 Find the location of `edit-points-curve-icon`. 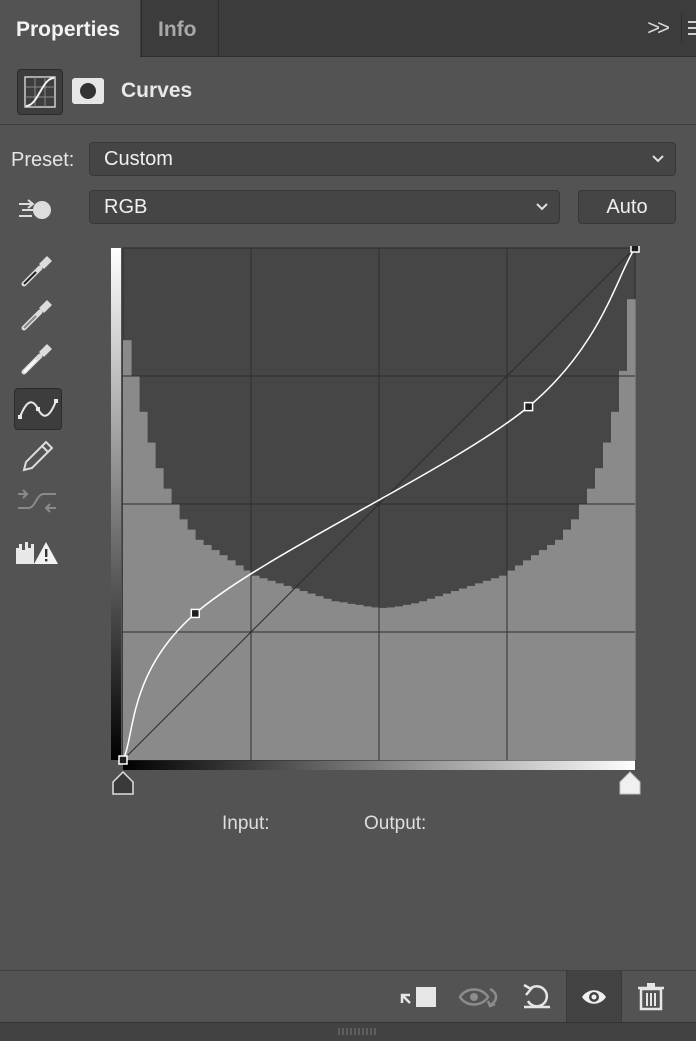

edit-points-curve-icon is located at coordinates (38, 409).